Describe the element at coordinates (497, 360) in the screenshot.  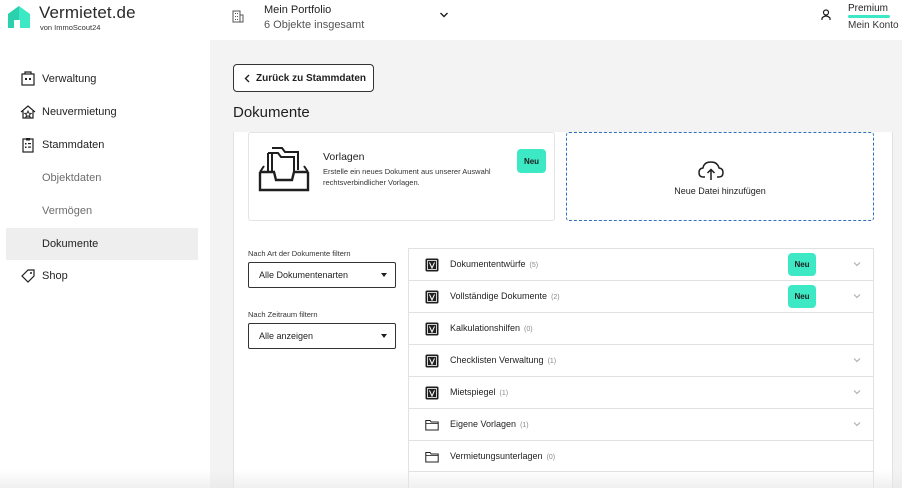
I see `list-item-label: Checklisten Verwaltung` at that location.